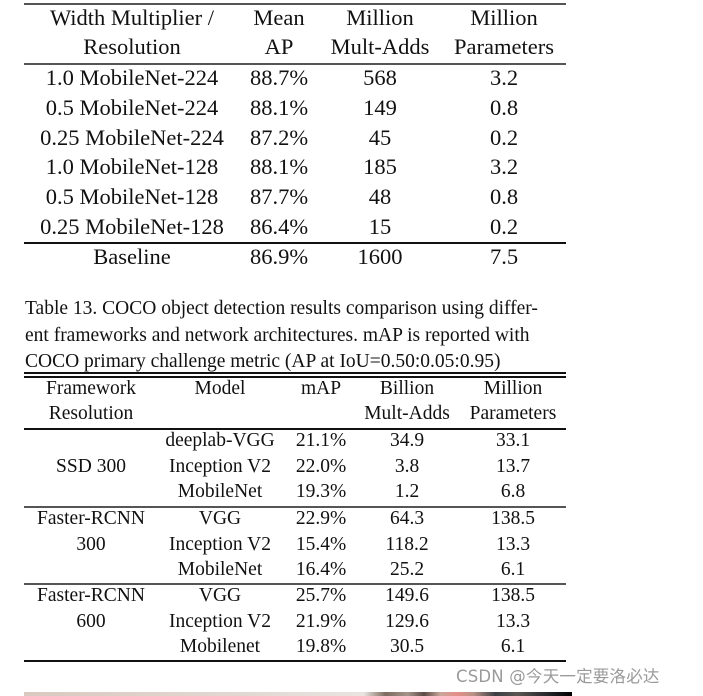 This screenshot has height=696, width=703. What do you see at coordinates (220, 440) in the screenshot?
I see `cell-model: deeplab-VGG` at bounding box center [220, 440].